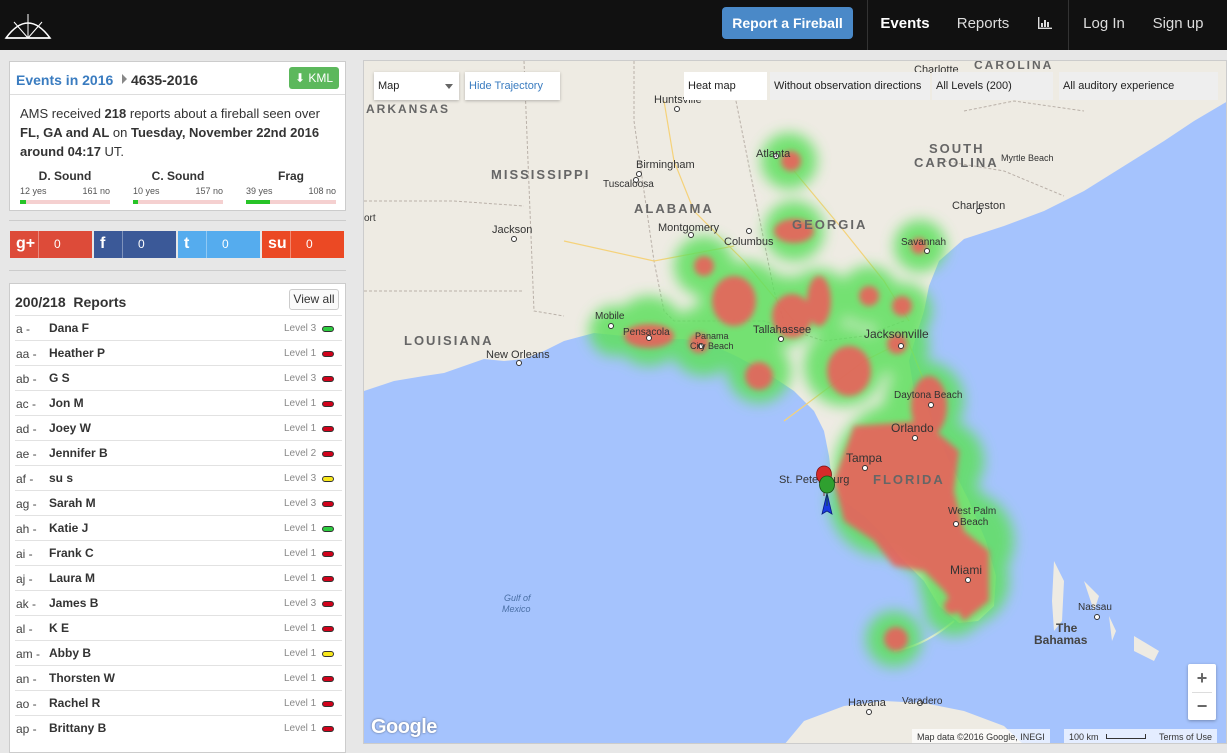 This screenshot has height=753, width=1227. I want to click on report-observer-name: James B, so click(73, 603).